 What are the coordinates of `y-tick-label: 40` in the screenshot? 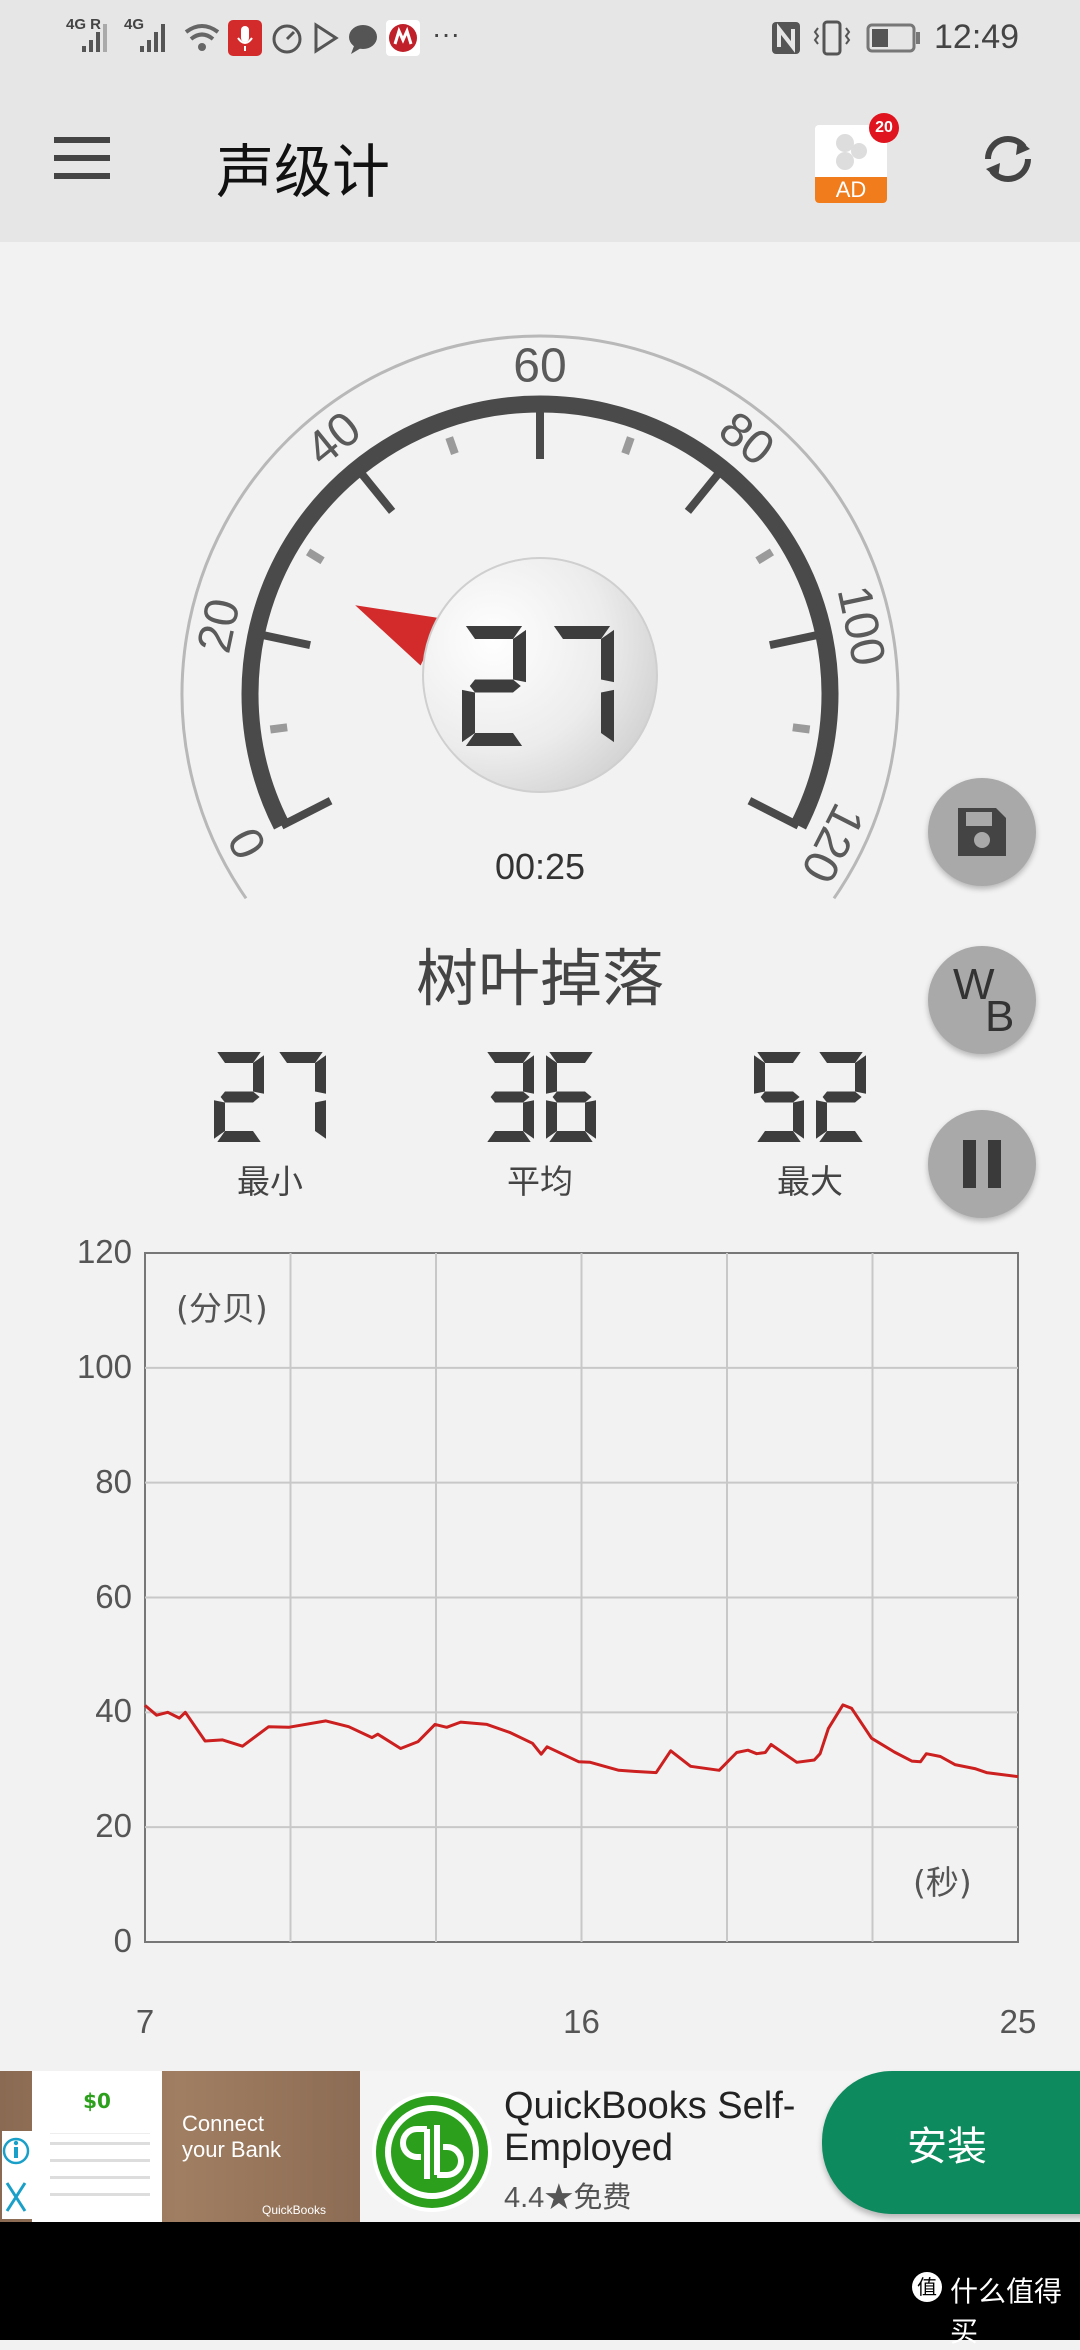 It's located at (113, 1711).